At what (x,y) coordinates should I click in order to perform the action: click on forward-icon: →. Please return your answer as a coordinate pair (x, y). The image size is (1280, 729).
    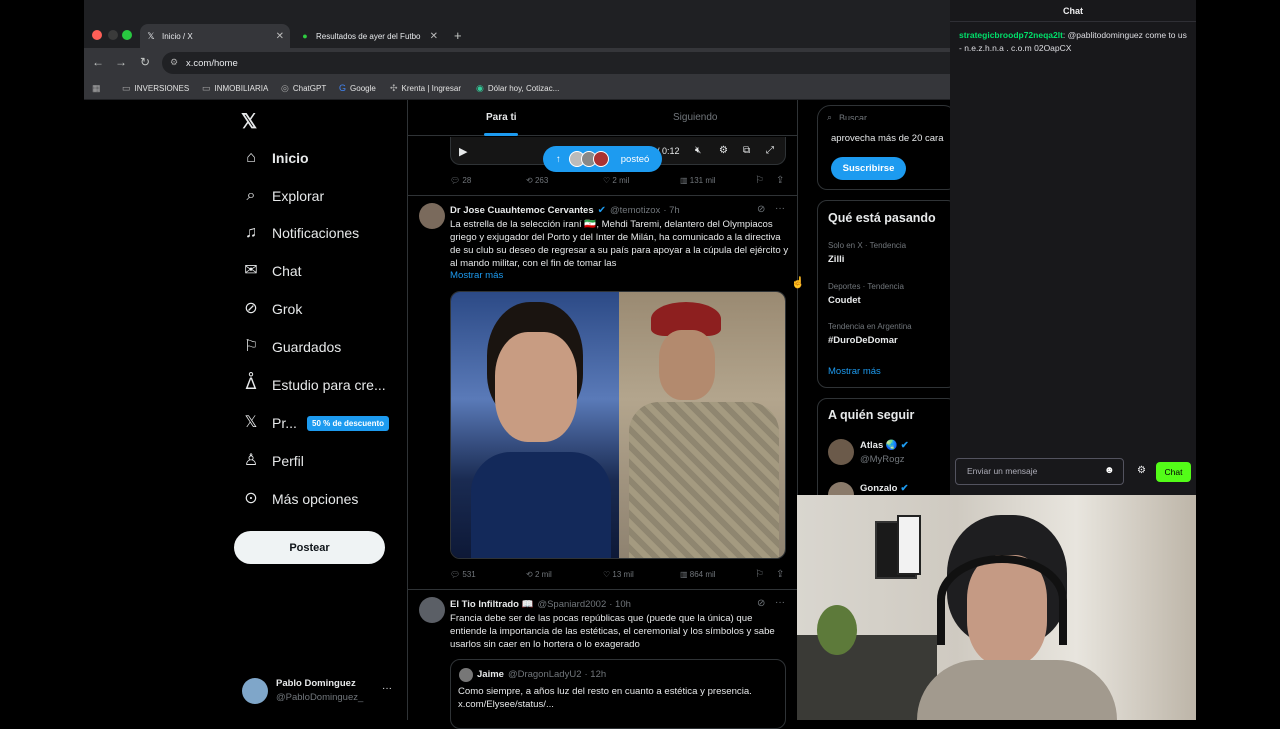
    Looking at the image, I should click on (121, 62).